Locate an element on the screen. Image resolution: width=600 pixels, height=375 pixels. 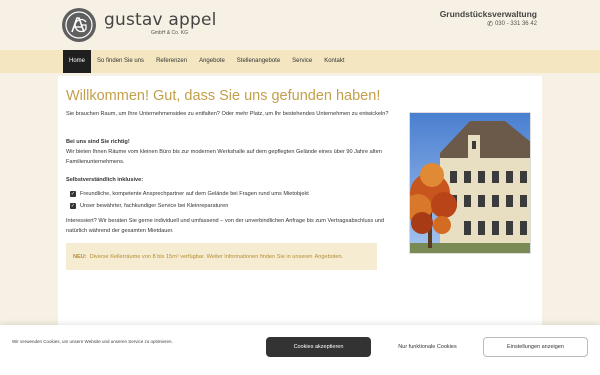
nav-item-stellenangebote: Stellenangebote is located at coordinates (258, 61).